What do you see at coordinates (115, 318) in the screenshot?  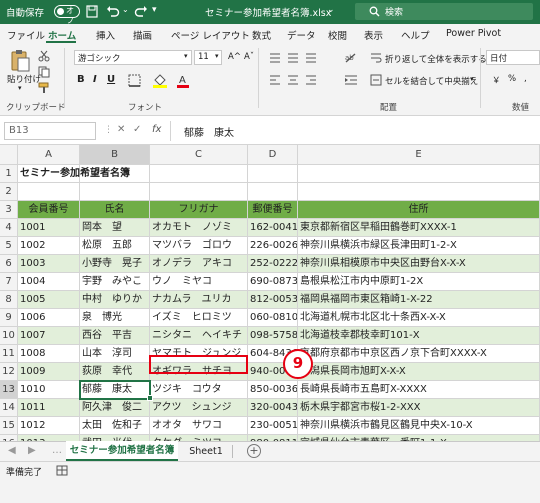 I see `cell-b9: 泉 博光` at bounding box center [115, 318].